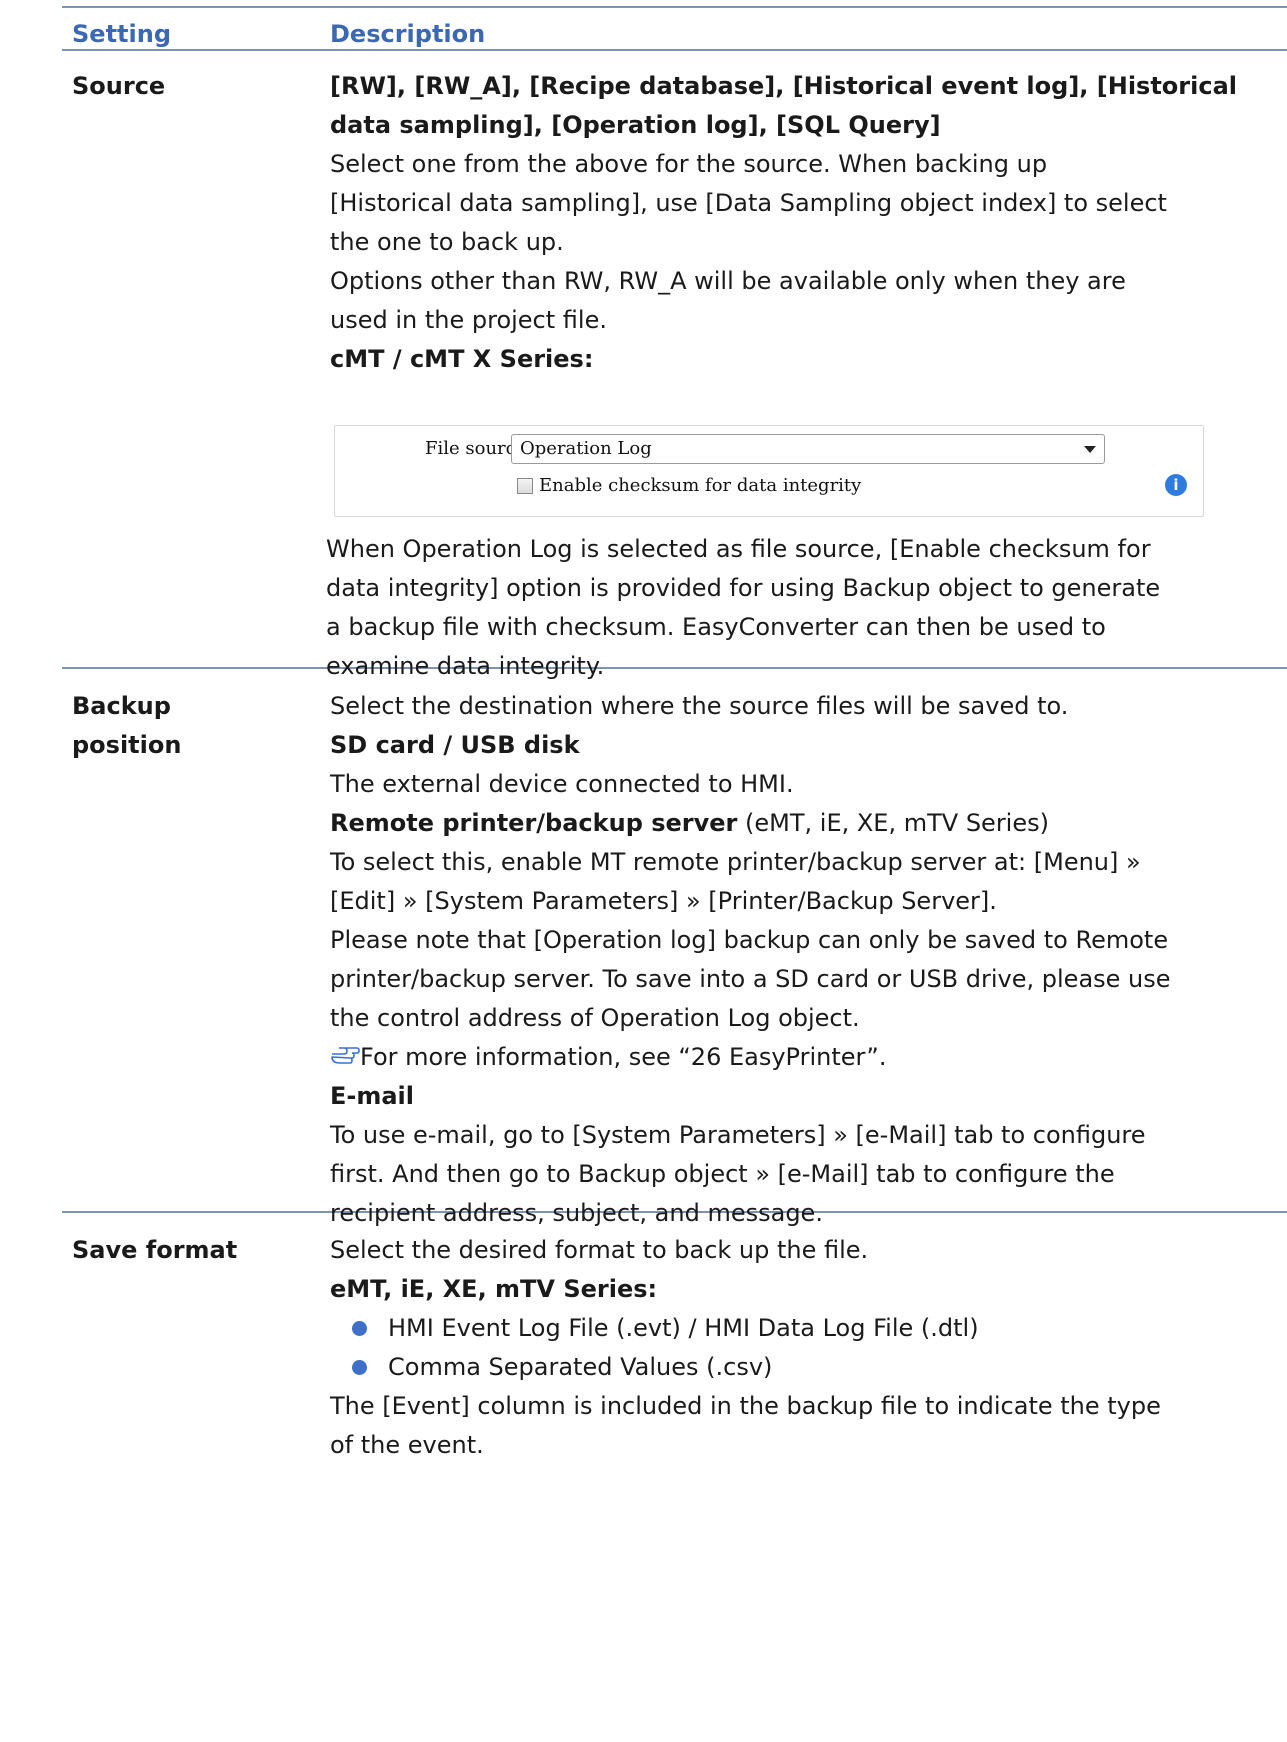 This screenshot has width=1287, height=1742. What do you see at coordinates (893, 823) in the screenshot?
I see `remote-printer-series: (eMT, iE, XE, mTV Series)` at bounding box center [893, 823].